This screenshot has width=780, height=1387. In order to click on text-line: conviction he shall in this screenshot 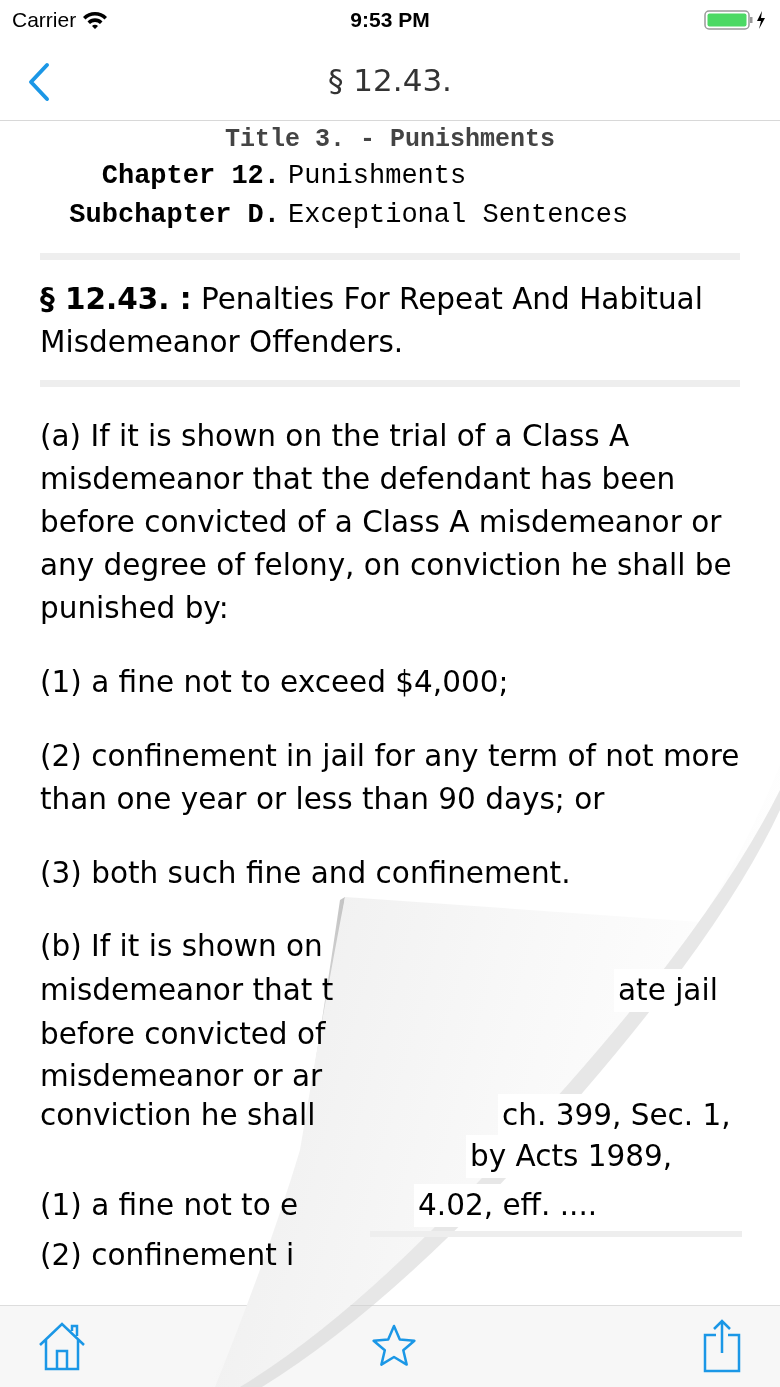, I will do `click(178, 1114)`.